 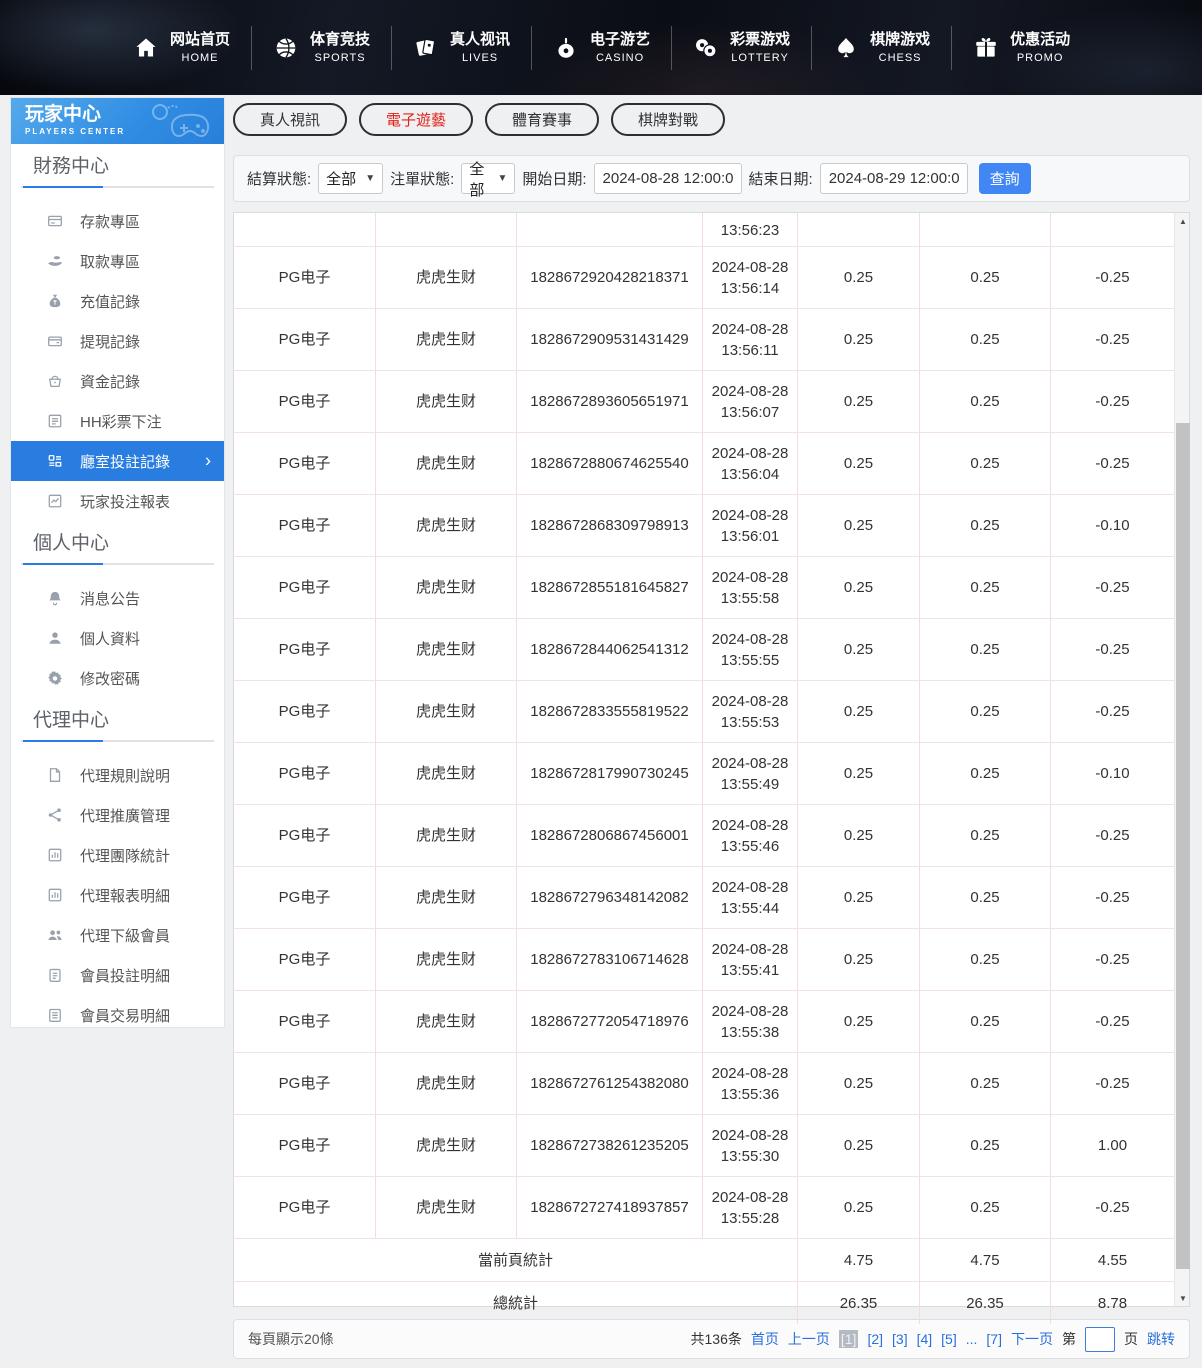 What do you see at coordinates (117, 501) in the screenshot?
I see `sidebar-item-玩家投注報表: 玩家投注報表›` at bounding box center [117, 501].